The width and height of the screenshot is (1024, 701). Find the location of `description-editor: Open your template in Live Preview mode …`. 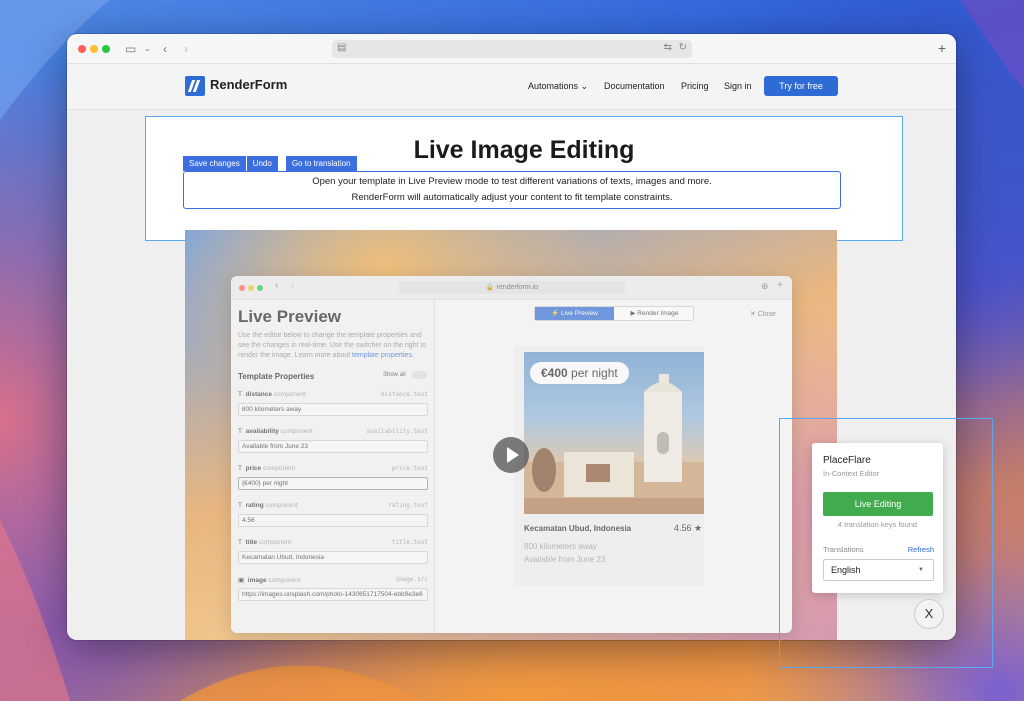

description-editor: Open your template in Live Preview mode … is located at coordinates (512, 190).